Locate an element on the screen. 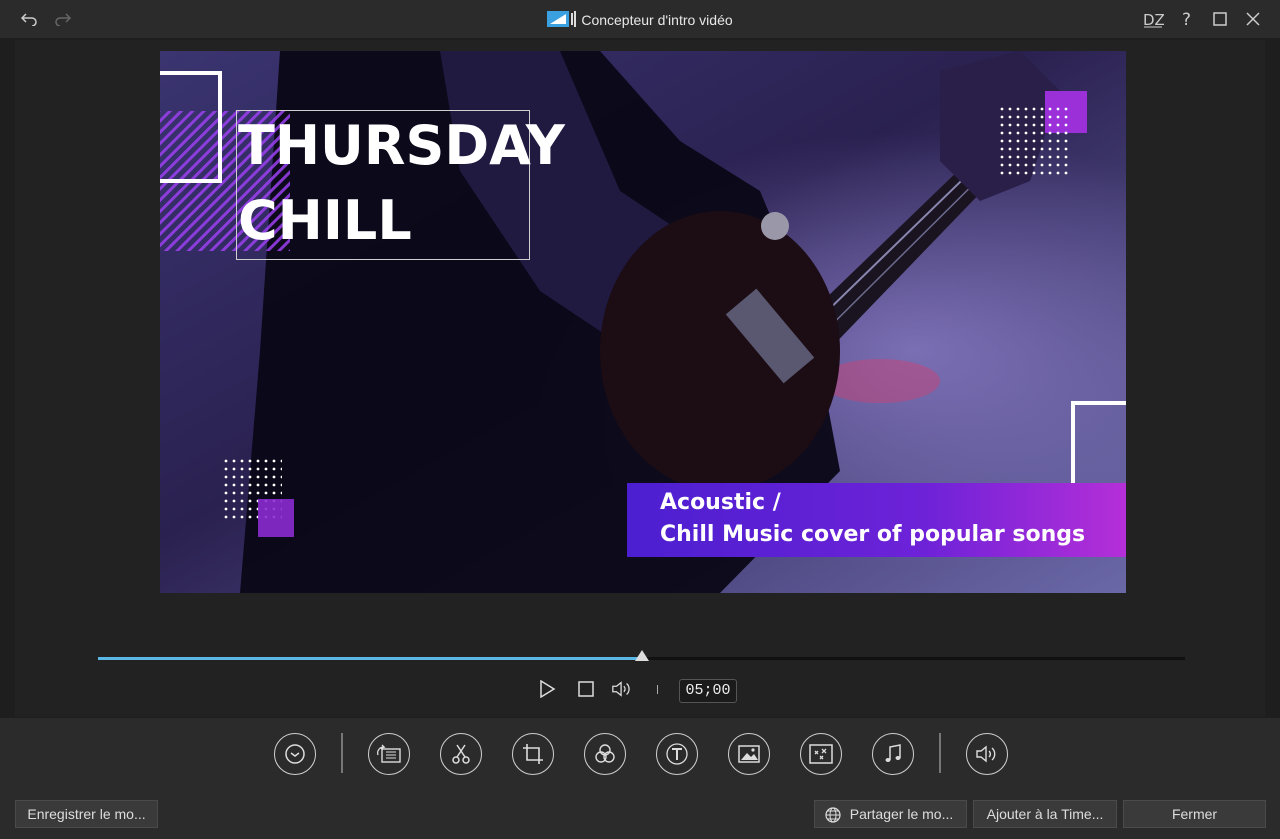 The height and width of the screenshot is (839, 1280). text-icon is located at coordinates (677, 754).